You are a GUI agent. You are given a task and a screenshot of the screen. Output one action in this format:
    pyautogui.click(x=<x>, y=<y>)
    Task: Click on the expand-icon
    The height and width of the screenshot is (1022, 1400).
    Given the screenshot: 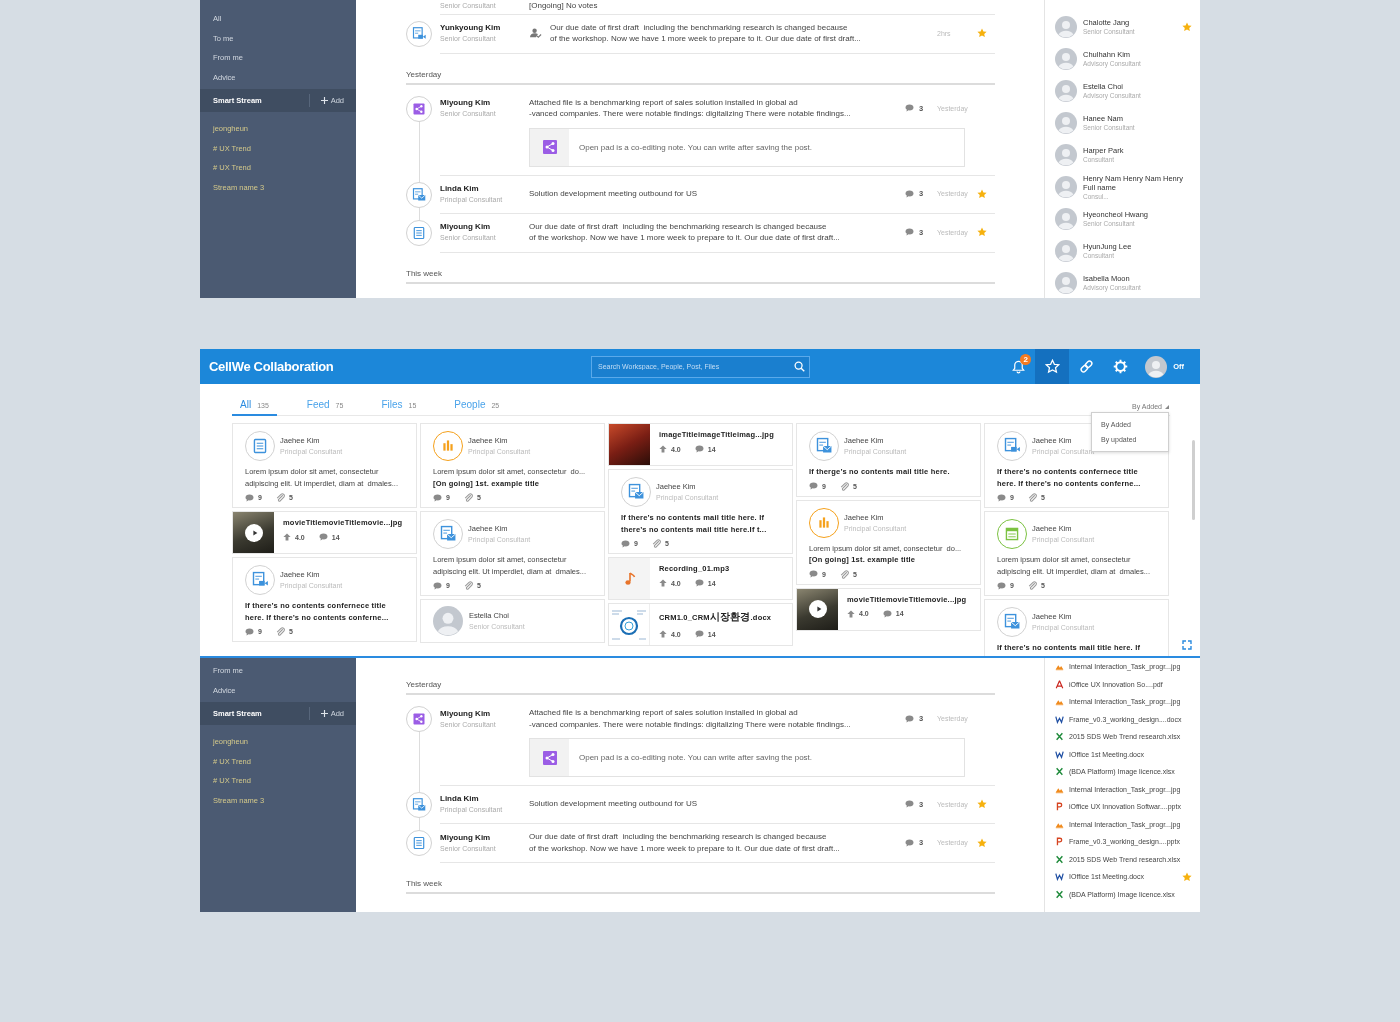 What is the action you would take?
    pyautogui.click(x=1187, y=645)
    